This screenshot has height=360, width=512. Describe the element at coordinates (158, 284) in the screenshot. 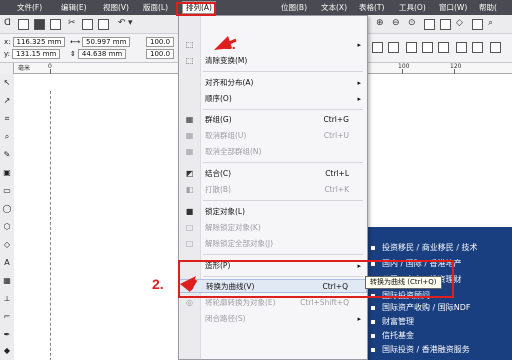

I see `annotation-step-2: 2.` at that location.